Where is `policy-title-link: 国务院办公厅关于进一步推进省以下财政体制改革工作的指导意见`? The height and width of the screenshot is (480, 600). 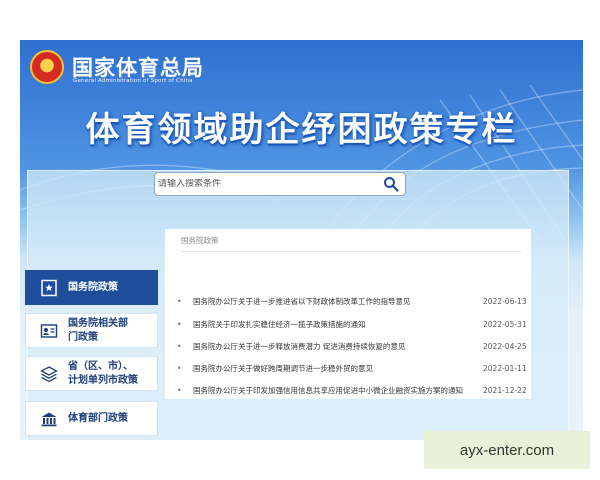 policy-title-link: 国务院办公厅关于进一步推进省以下财政体制改革工作的指导意见 is located at coordinates (328, 301).